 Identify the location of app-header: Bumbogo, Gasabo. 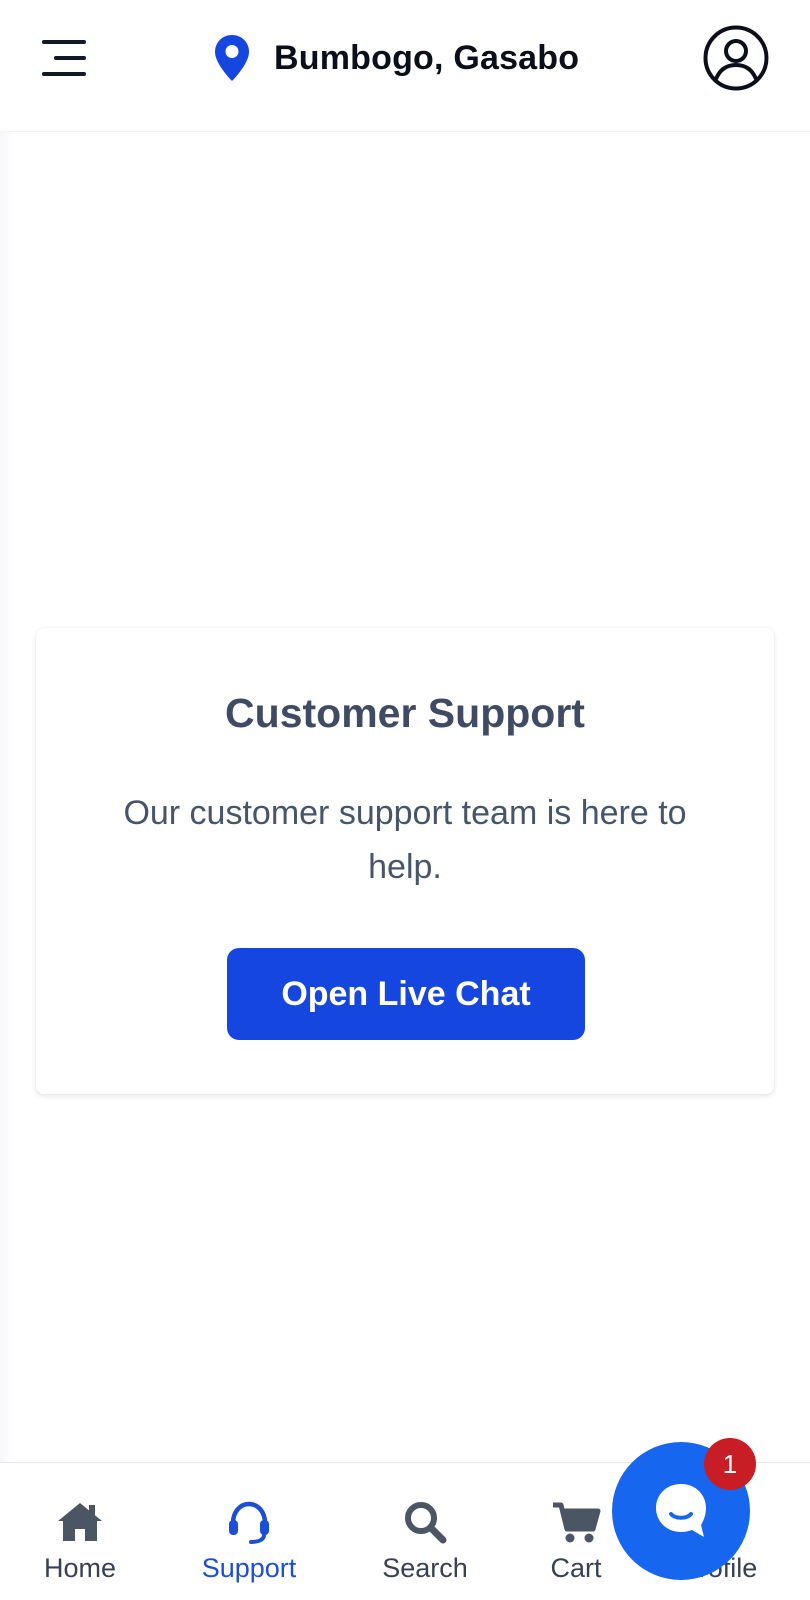
(405, 66).